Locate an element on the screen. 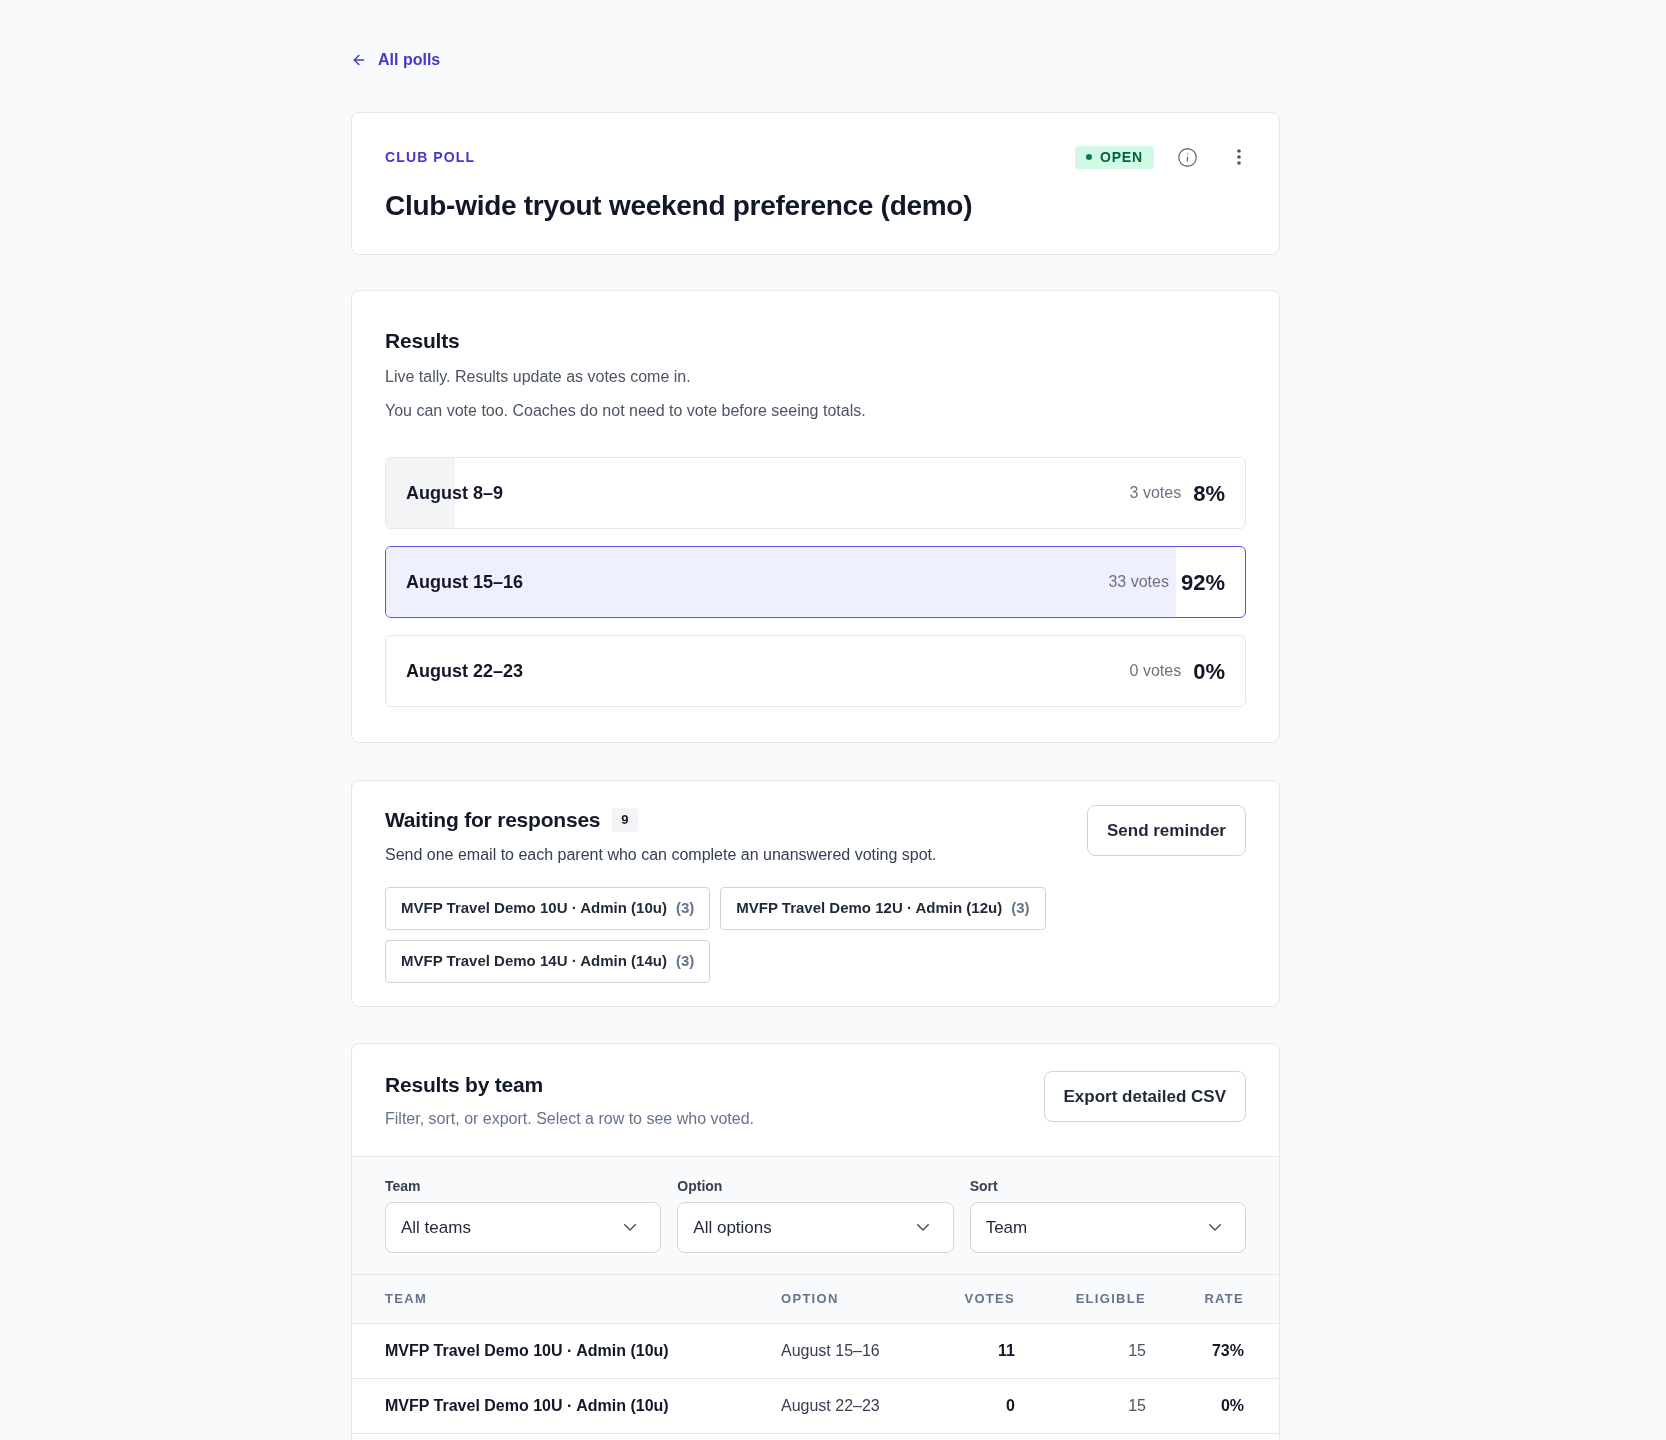 The width and height of the screenshot is (1666, 1440). more-options-icon is located at coordinates (1239, 157).